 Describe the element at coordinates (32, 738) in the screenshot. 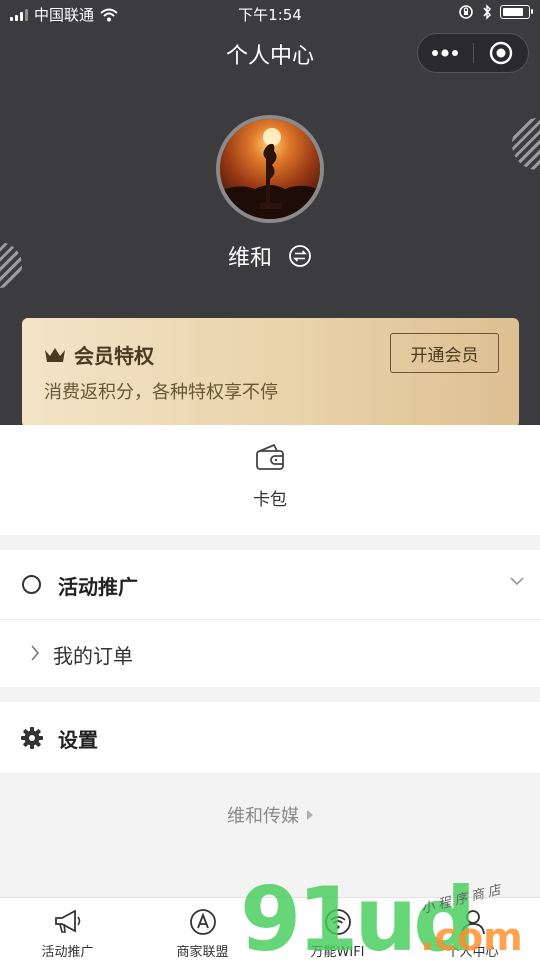

I see `gear-icon` at that location.